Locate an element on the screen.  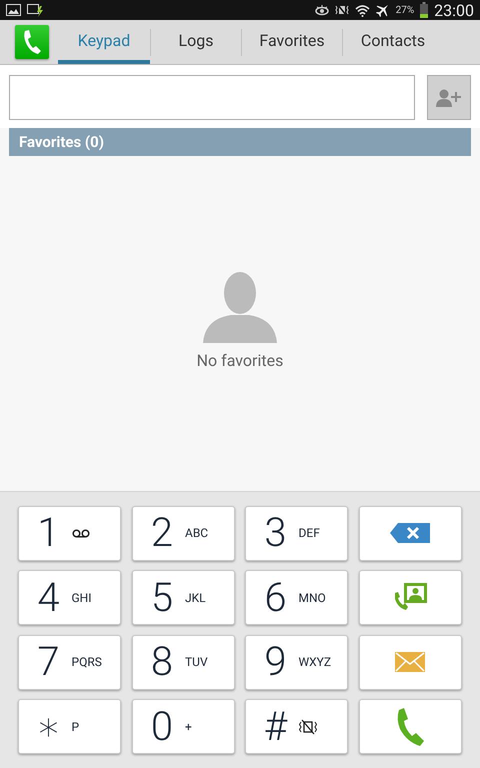
backspace-icon is located at coordinates (410, 533).